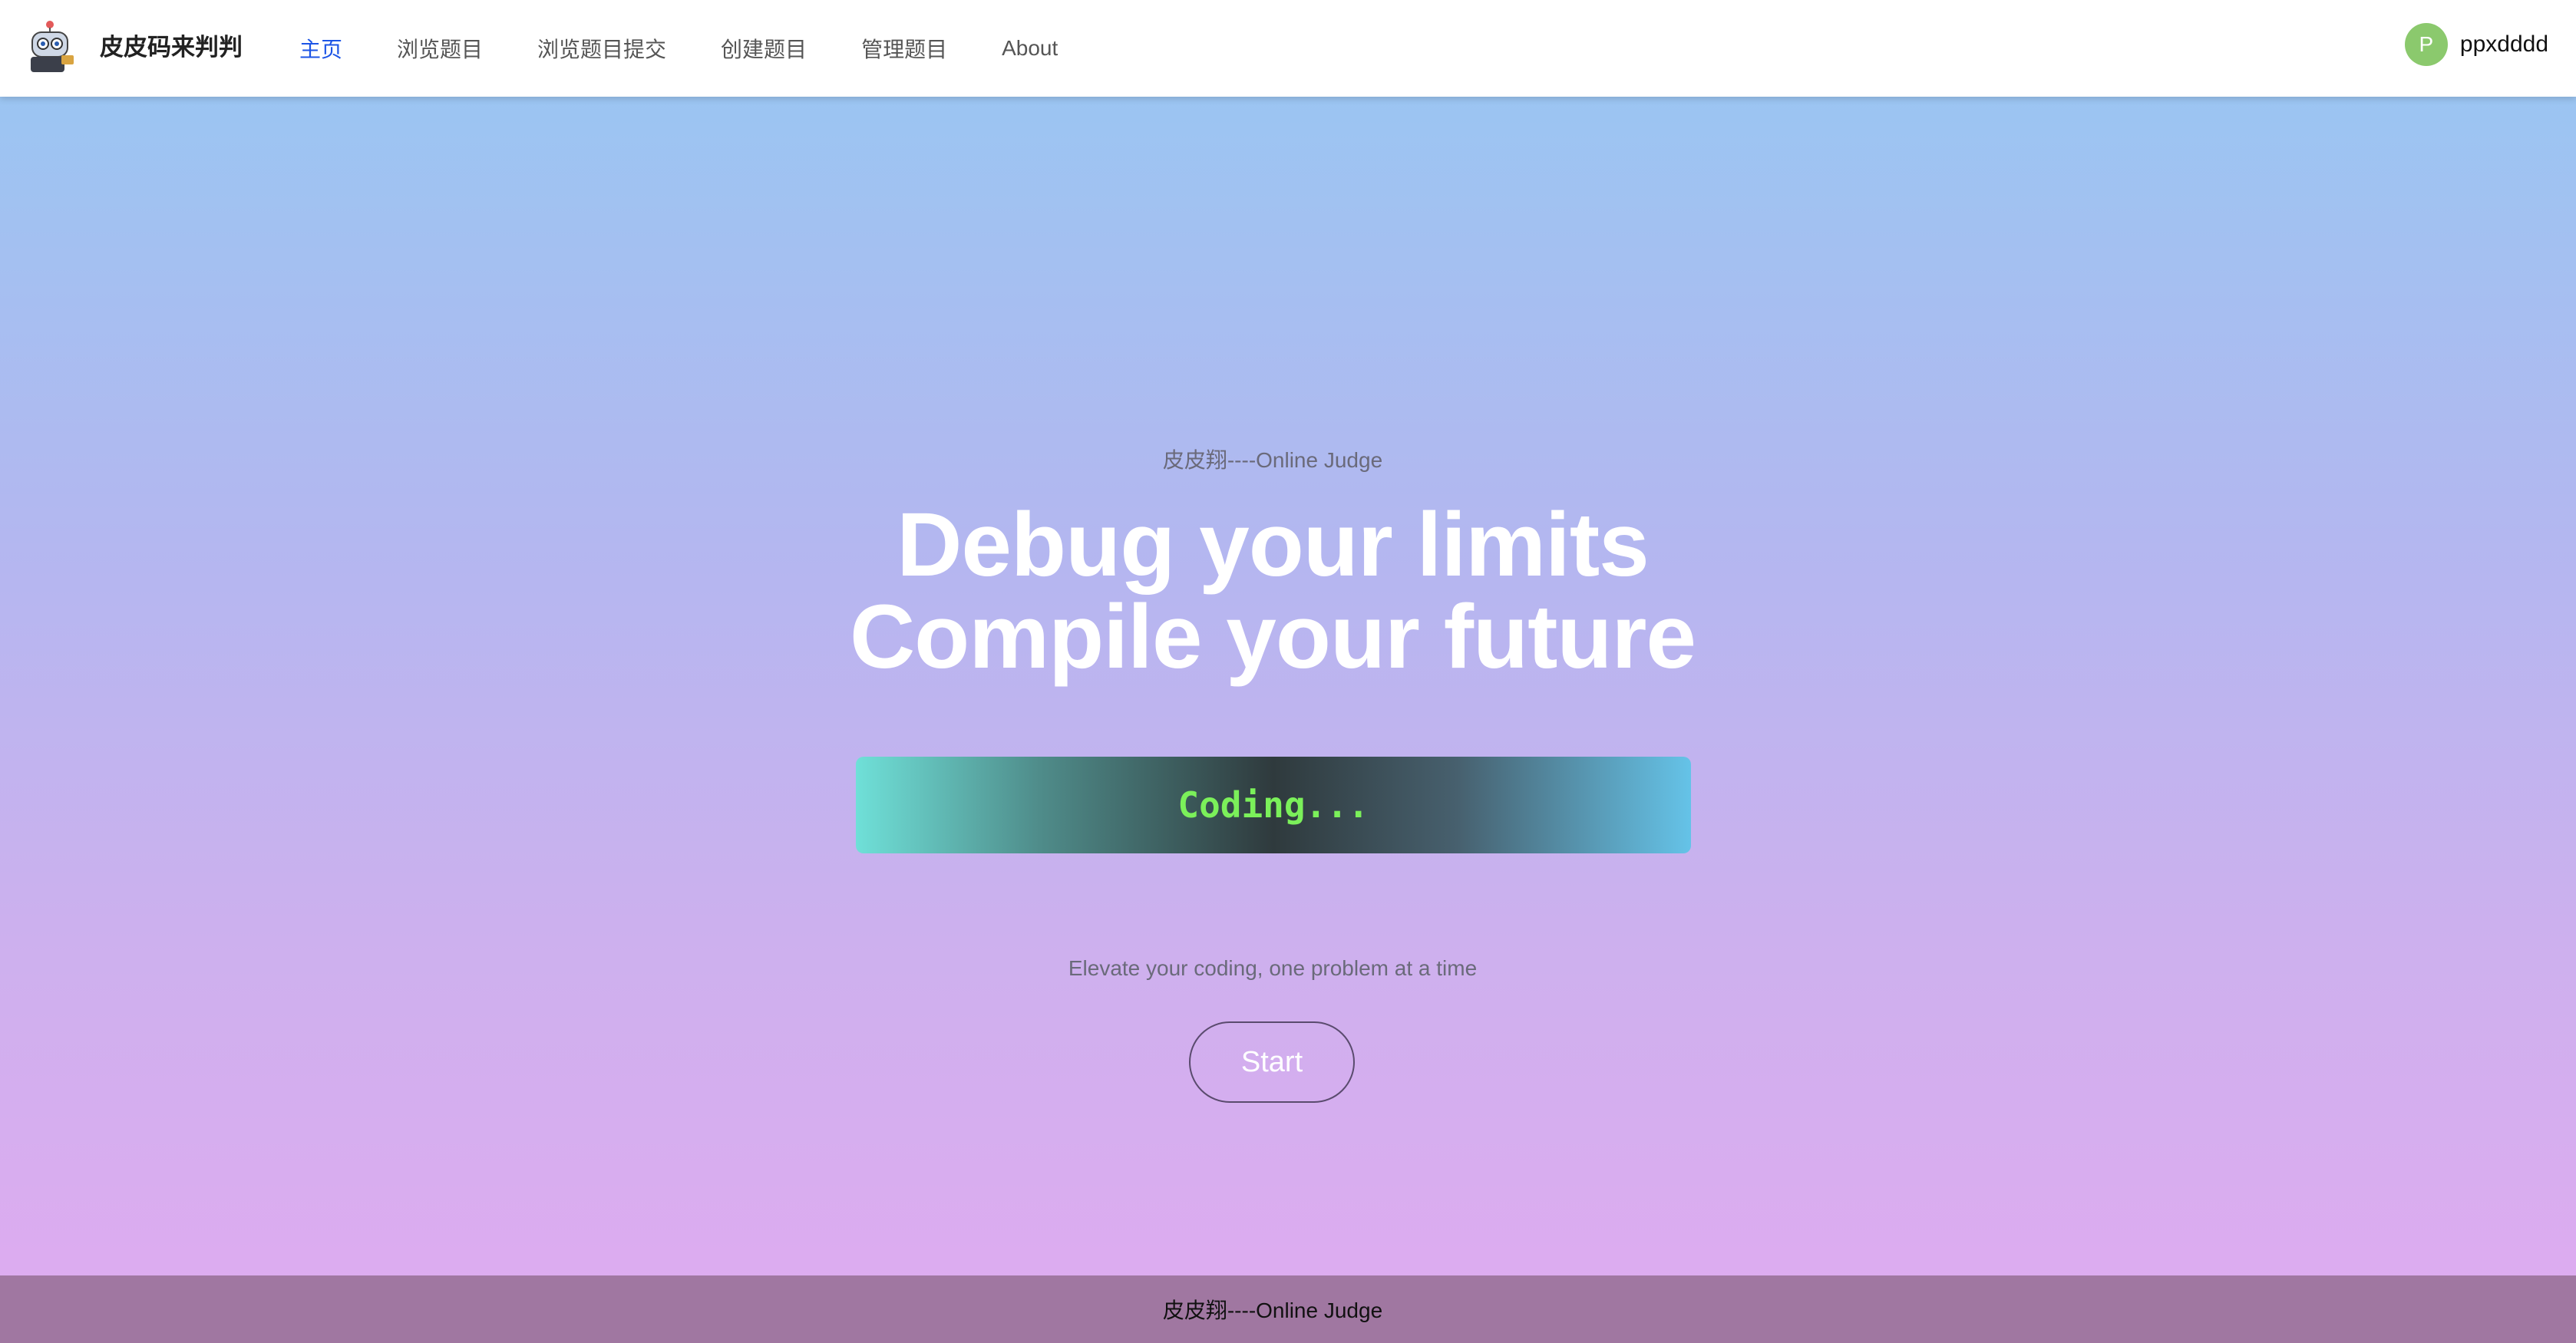  I want to click on robot-mascot-icon, so click(50, 45).